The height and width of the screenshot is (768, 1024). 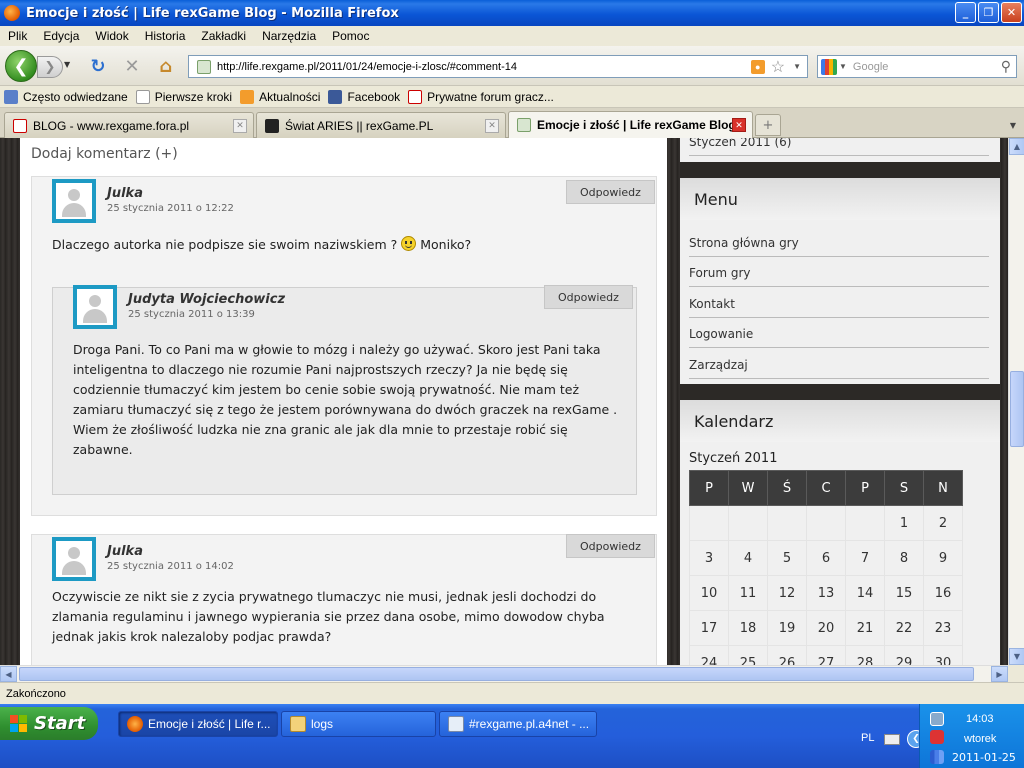 I want to click on calendar-day: 23, so click(x=943, y=628).